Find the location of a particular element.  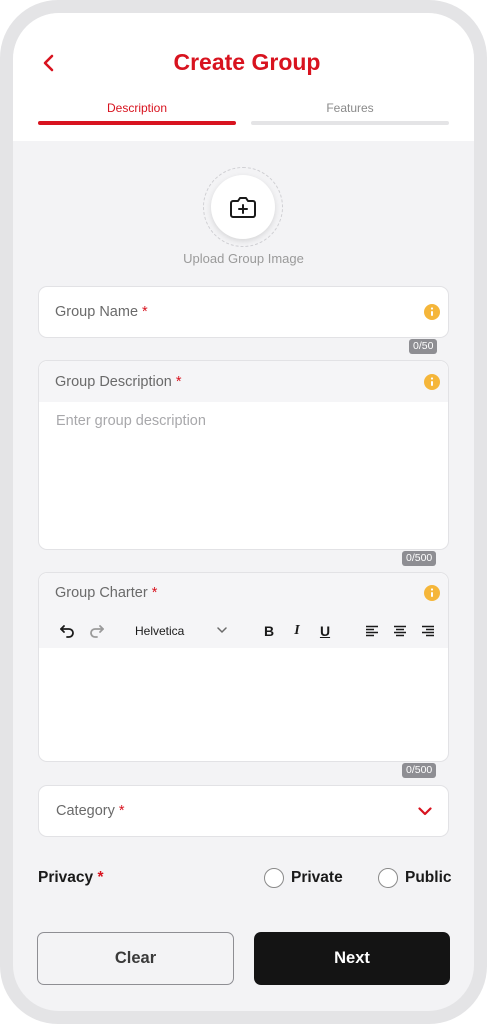

privacy-option-public: Public is located at coordinates (415, 878).